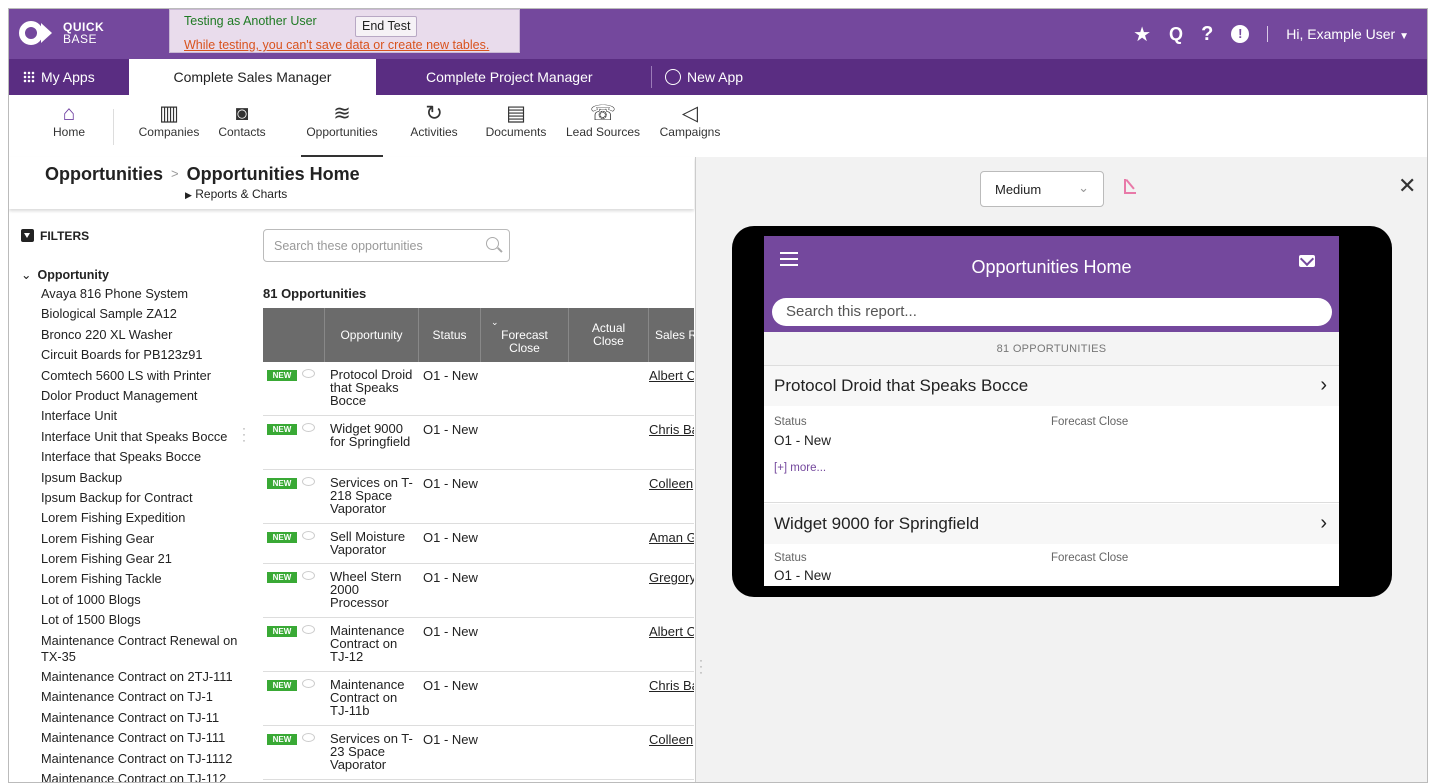  Describe the element at coordinates (141, 600) in the screenshot. I see `filter-item: Lot of 1000 Blogs` at that location.